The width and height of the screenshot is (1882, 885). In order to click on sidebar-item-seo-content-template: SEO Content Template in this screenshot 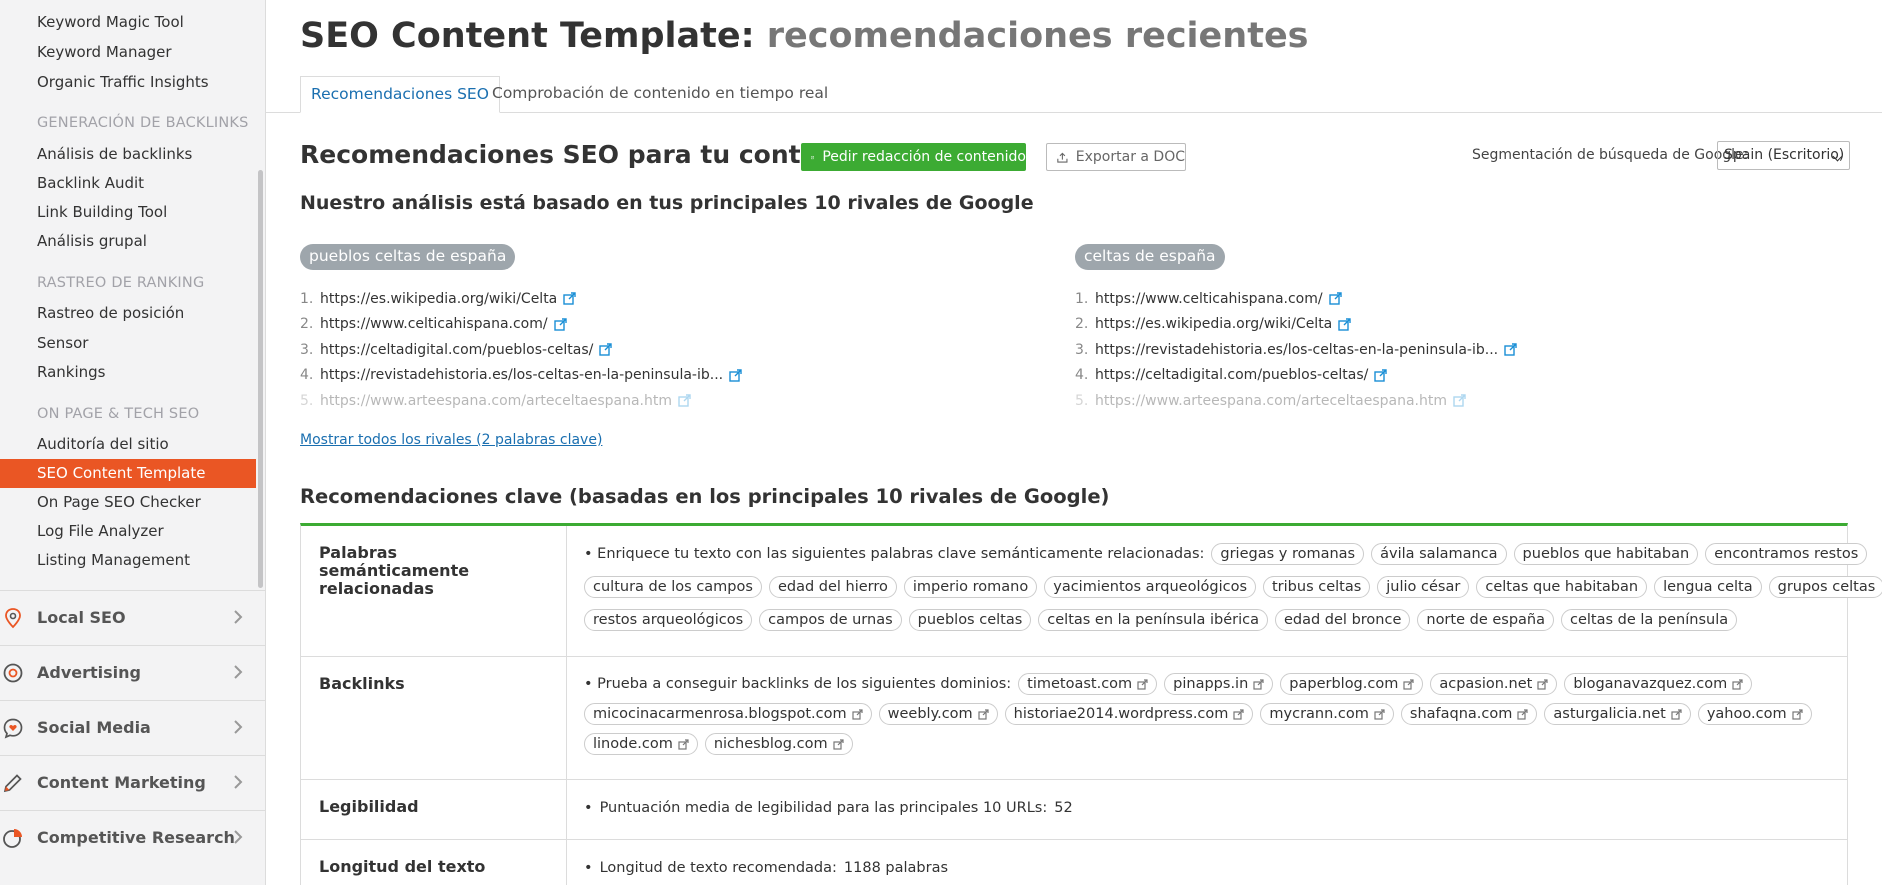, I will do `click(128, 473)`.